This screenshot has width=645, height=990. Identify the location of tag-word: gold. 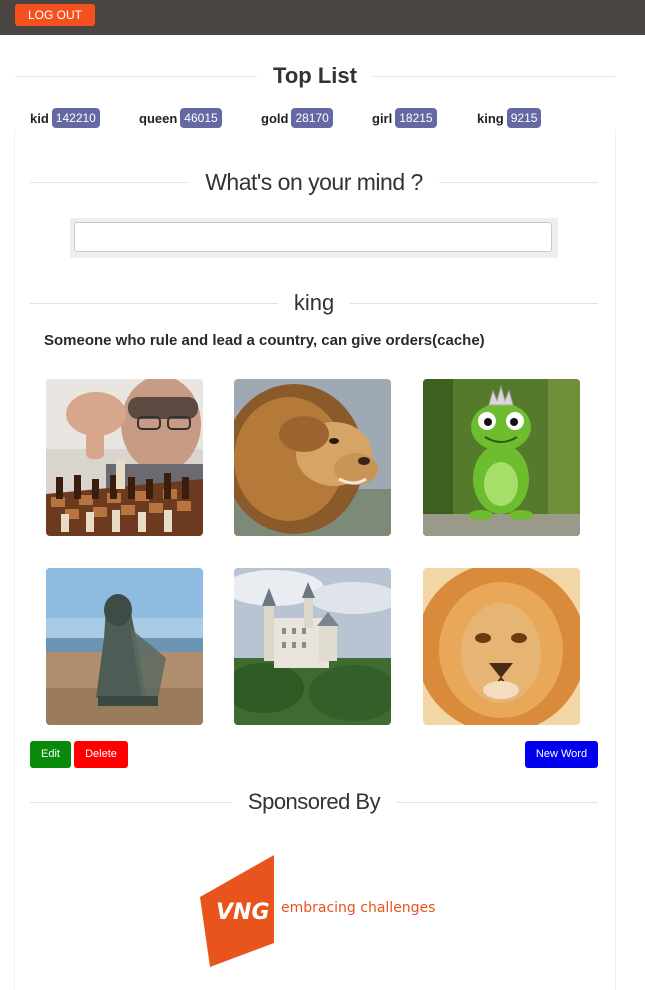
(275, 118).